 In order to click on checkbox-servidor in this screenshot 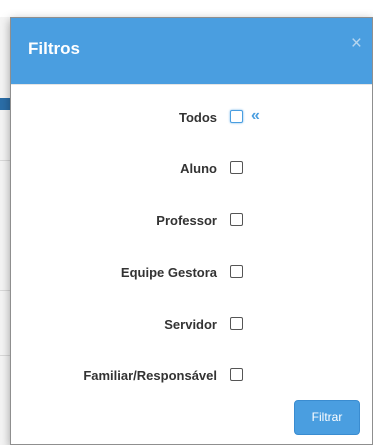, I will do `click(236, 323)`.